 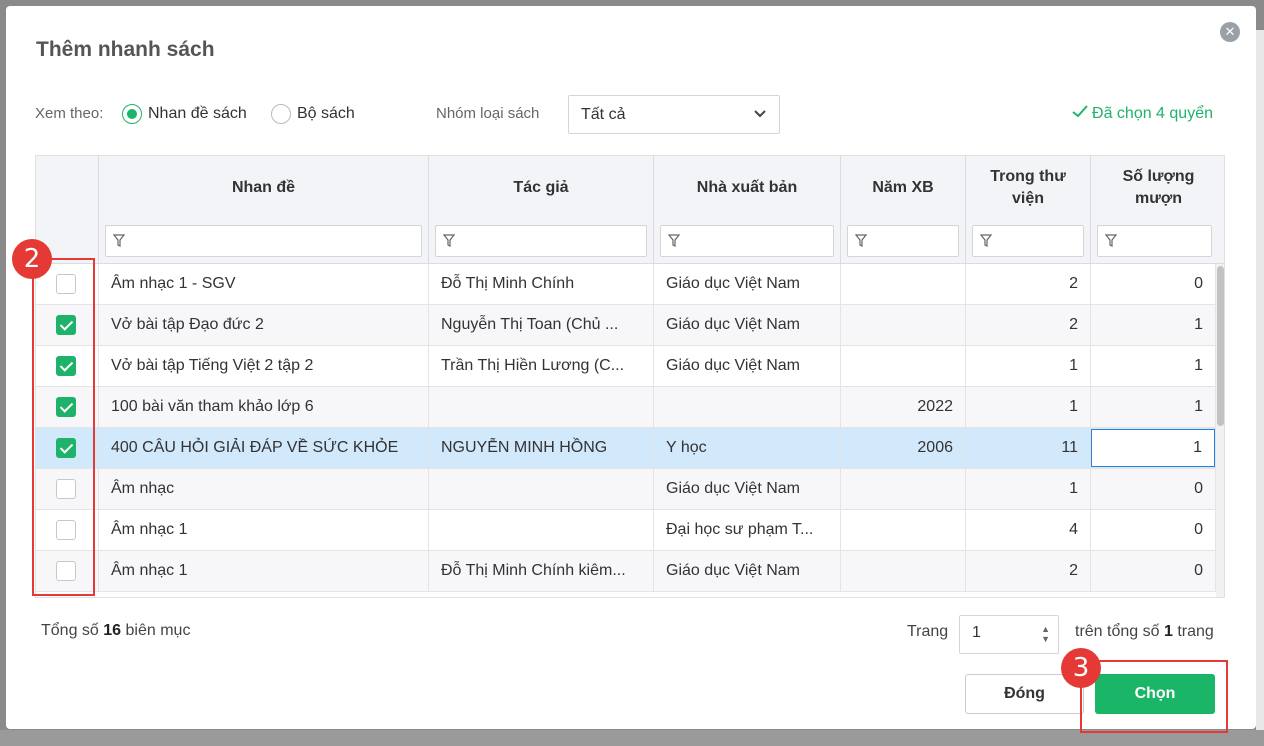 I want to click on table-row: Âm nhạc Giáo dục Việt Nam 1 0, so click(x=626, y=489).